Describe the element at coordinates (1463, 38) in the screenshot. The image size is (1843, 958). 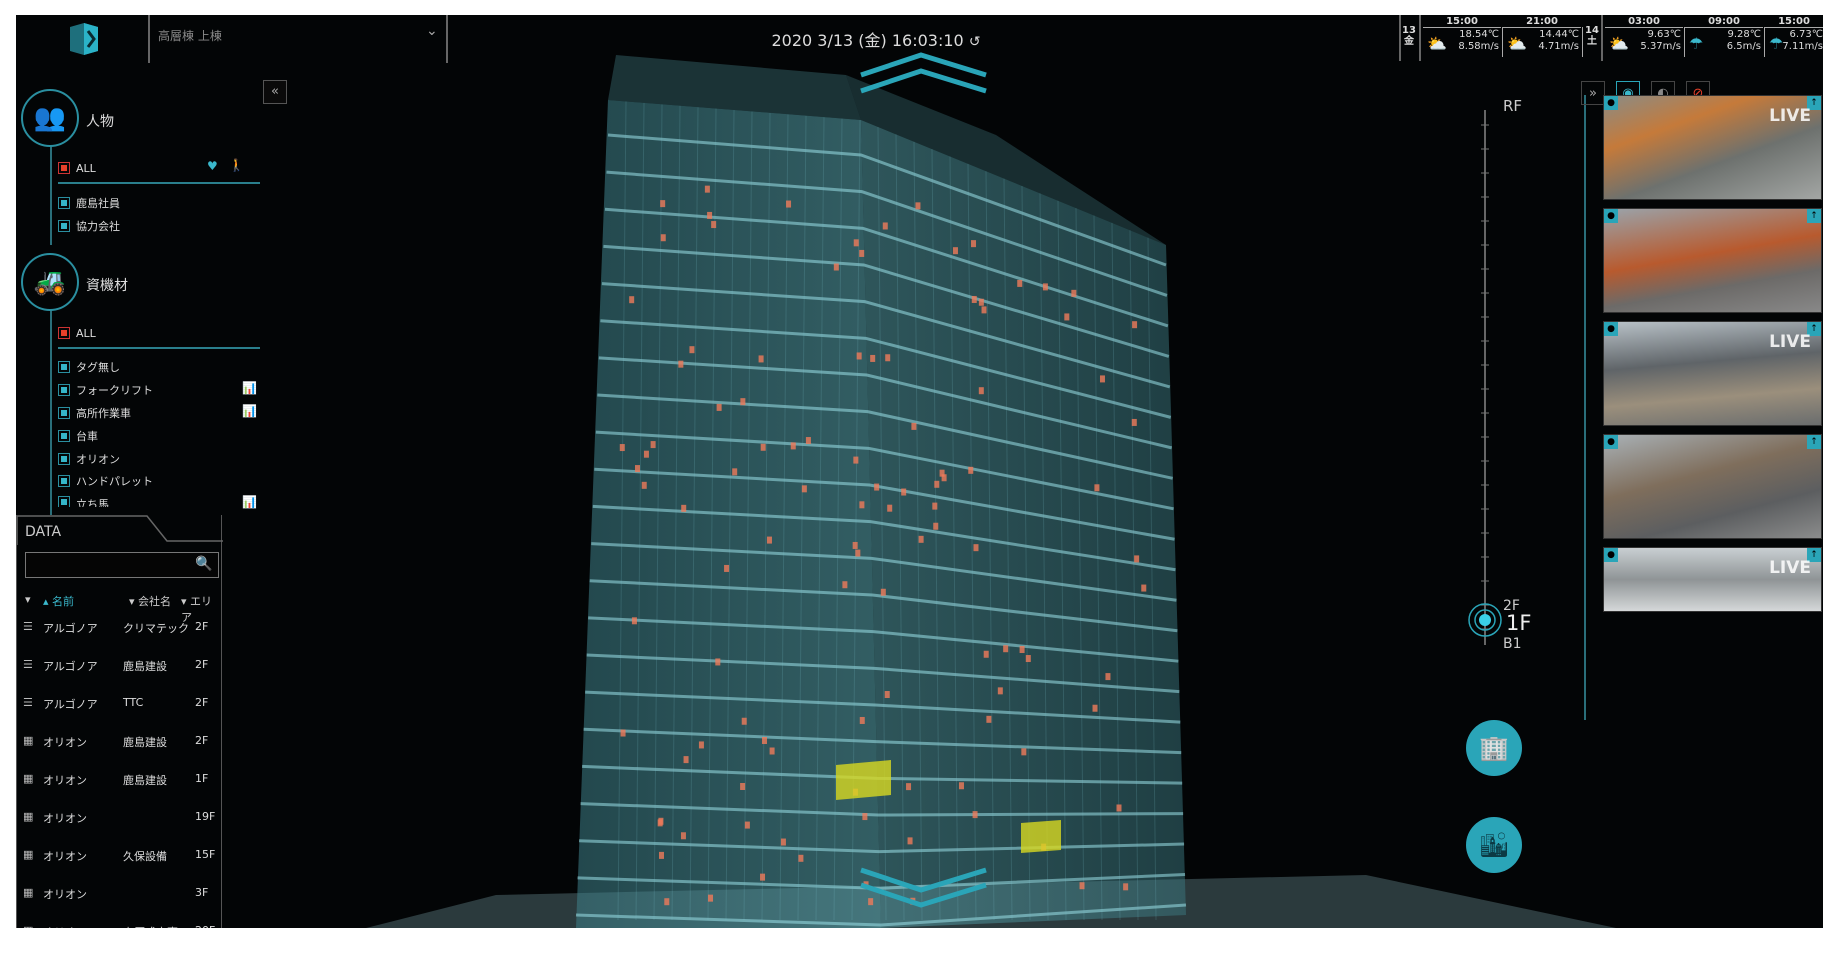
I see `weather-slot: 15:00 ⛅ 18.54℃ 8.58m/s` at that location.